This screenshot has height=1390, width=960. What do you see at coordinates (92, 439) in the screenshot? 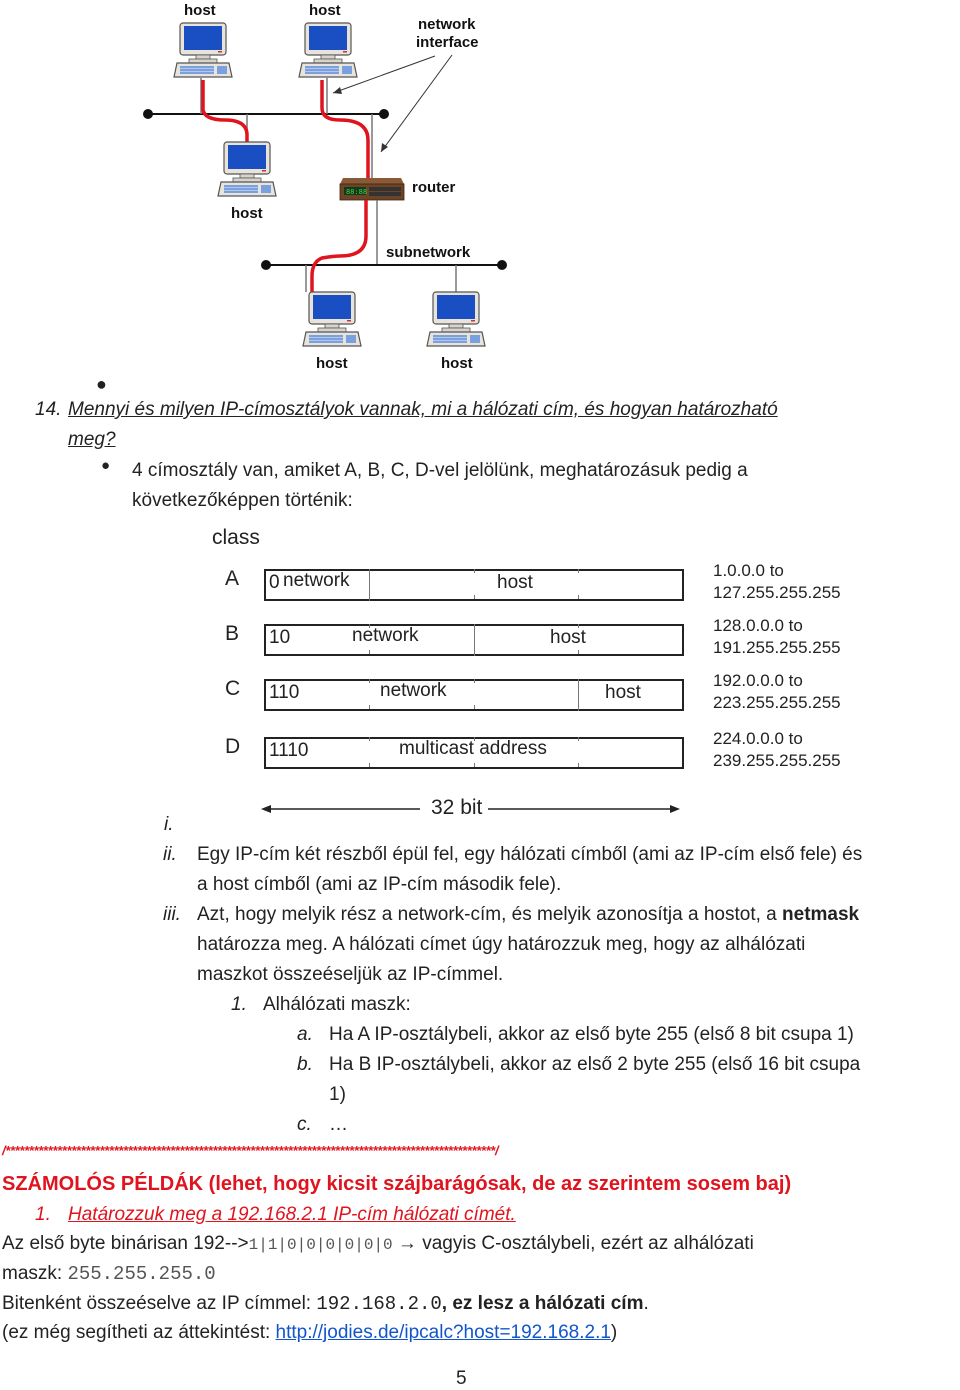
I see `question-title-cont: meg?` at bounding box center [92, 439].